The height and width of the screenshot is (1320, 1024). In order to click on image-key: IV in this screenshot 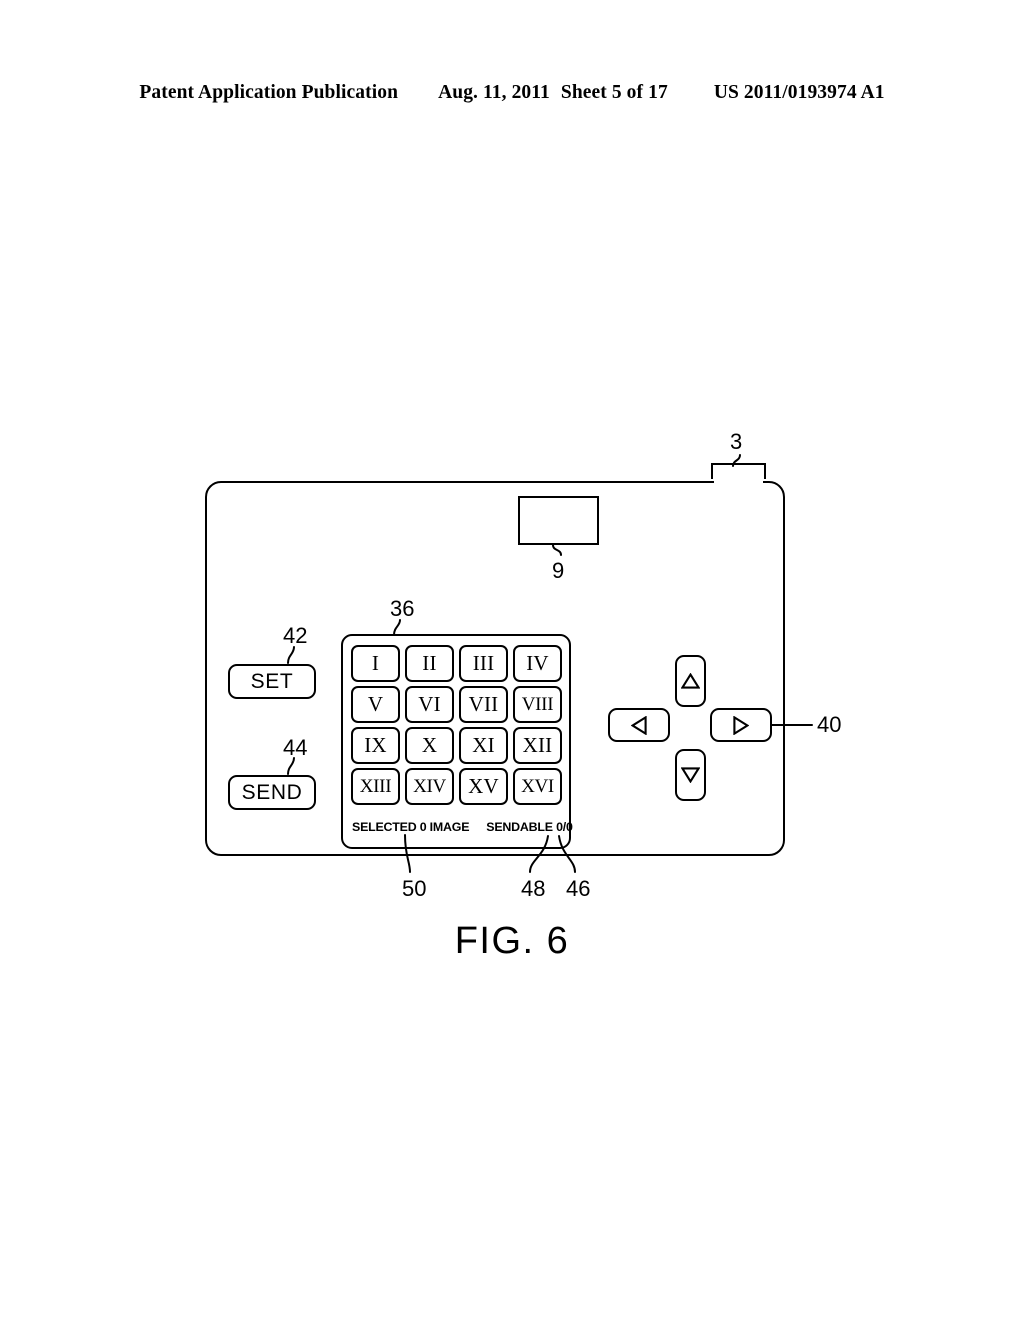, I will do `click(537, 663)`.